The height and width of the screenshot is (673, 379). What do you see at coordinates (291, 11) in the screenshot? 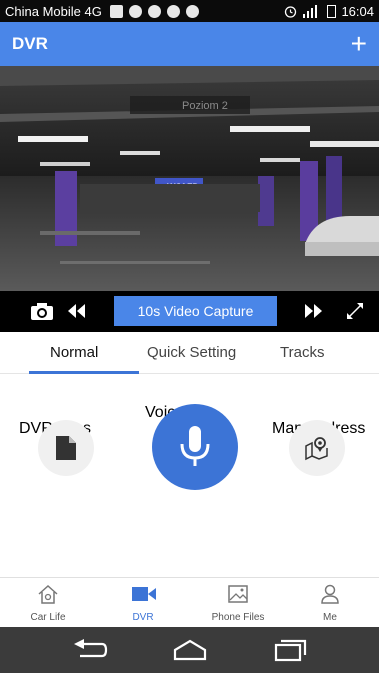
I see `alarm-icon` at bounding box center [291, 11].